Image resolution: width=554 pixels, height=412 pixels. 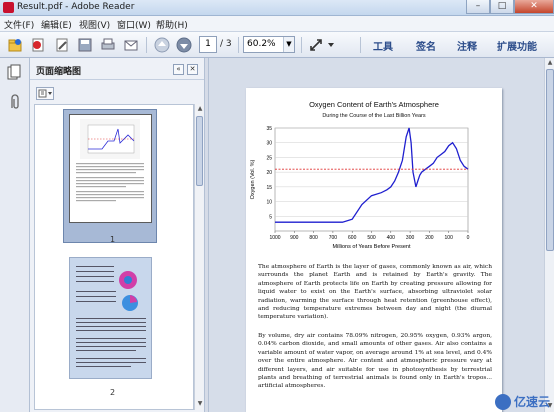 What do you see at coordinates (134, 24) in the screenshot?
I see `menu-window: 窗口(W)` at bounding box center [134, 24].